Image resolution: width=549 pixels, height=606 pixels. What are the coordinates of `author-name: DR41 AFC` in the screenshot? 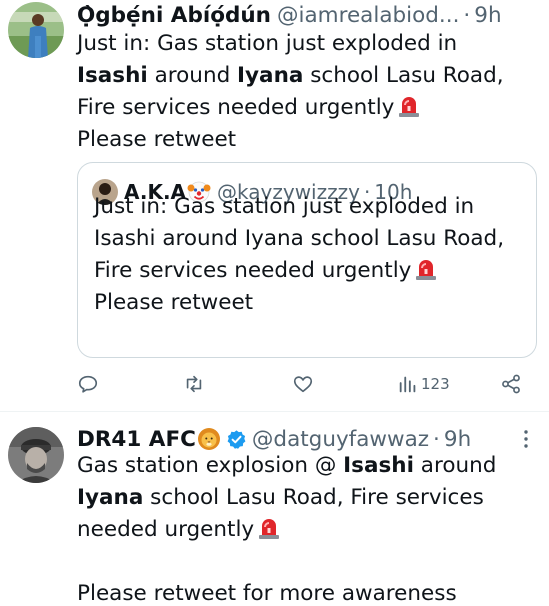 It's located at (136, 439).